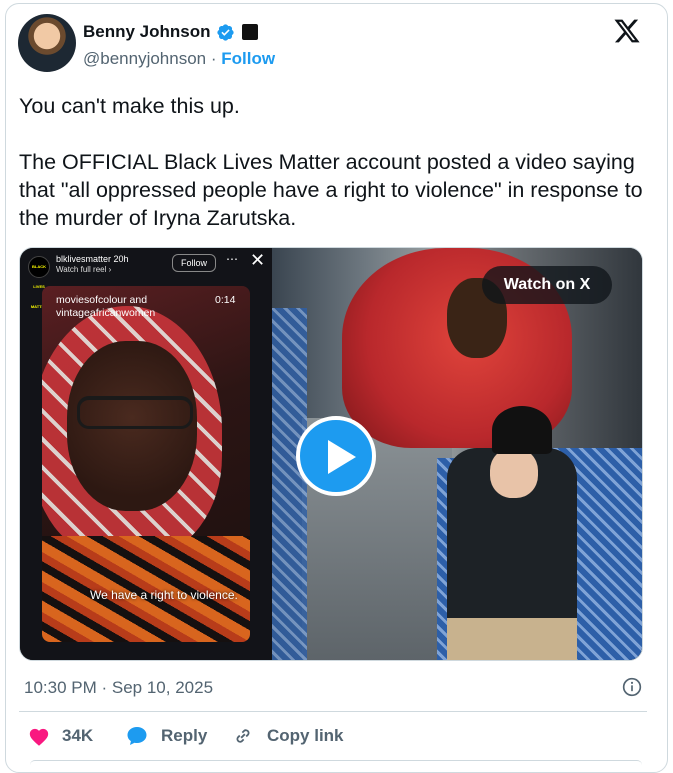  I want to click on seated-person-face, so click(514, 473).